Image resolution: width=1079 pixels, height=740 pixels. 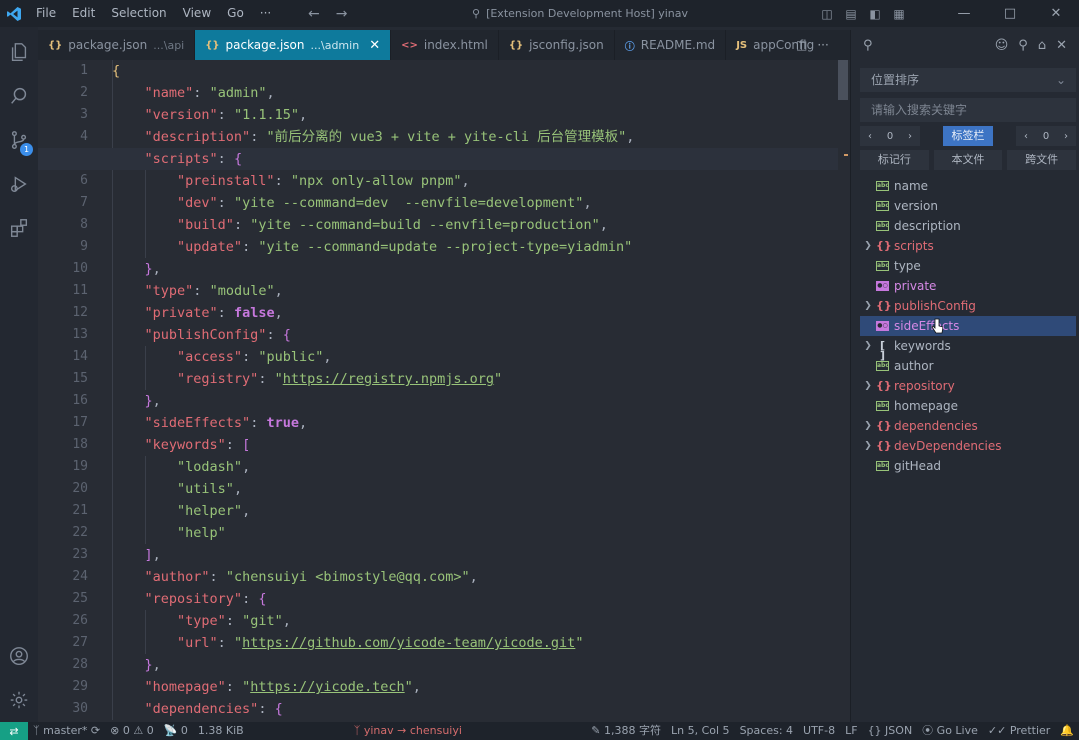 I want to click on source-control-icon: 1, so click(x=19, y=140).